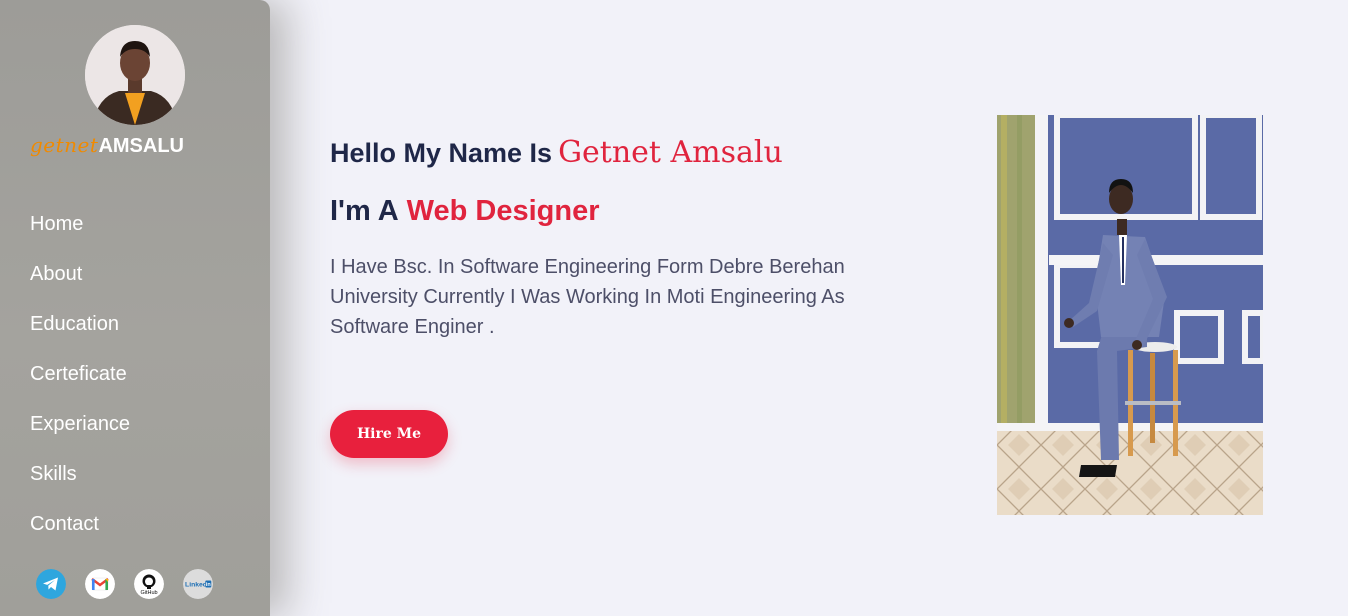 This screenshot has height=616, width=1348. What do you see at coordinates (364, 211) in the screenshot?
I see `role-prefix: I'm A` at bounding box center [364, 211].